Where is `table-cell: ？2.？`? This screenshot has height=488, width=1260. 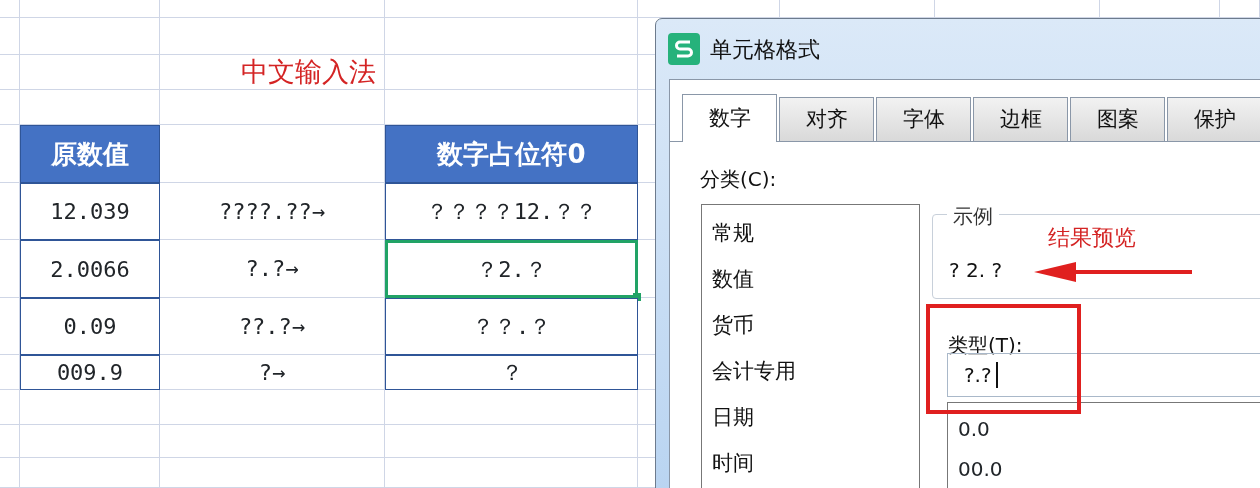 table-cell: ？2.？ is located at coordinates (511, 269).